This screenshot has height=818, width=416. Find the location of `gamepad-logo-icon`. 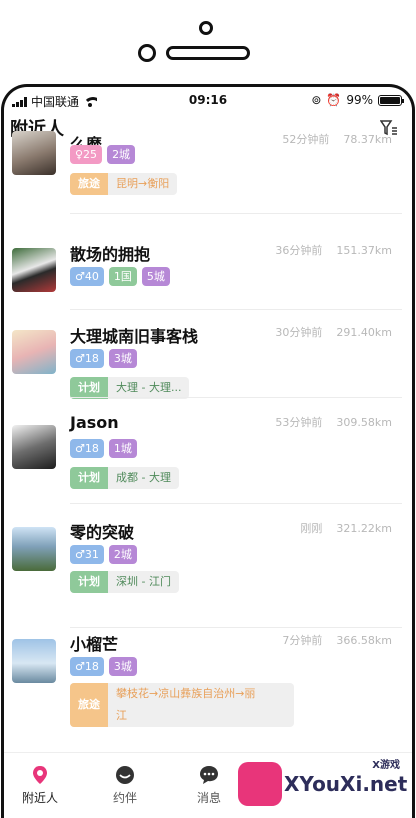

gamepad-logo-icon is located at coordinates (260, 784).